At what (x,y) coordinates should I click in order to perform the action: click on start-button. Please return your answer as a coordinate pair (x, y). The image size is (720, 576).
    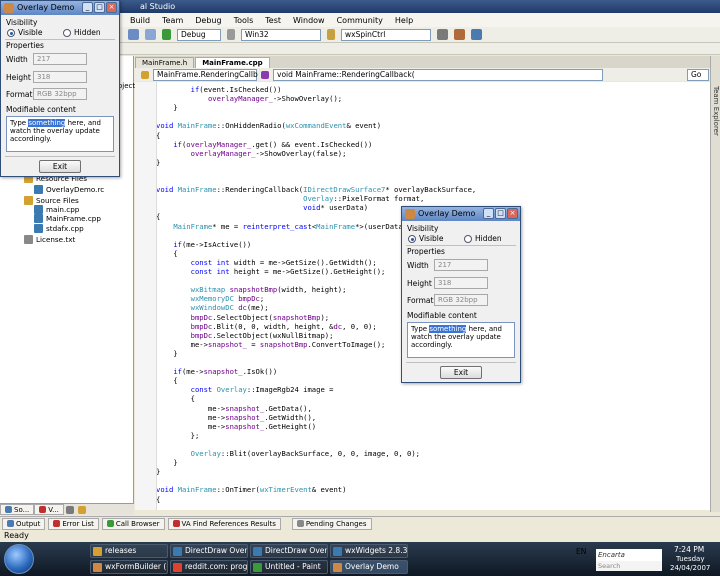
    Looking at the image, I should click on (19, 559).